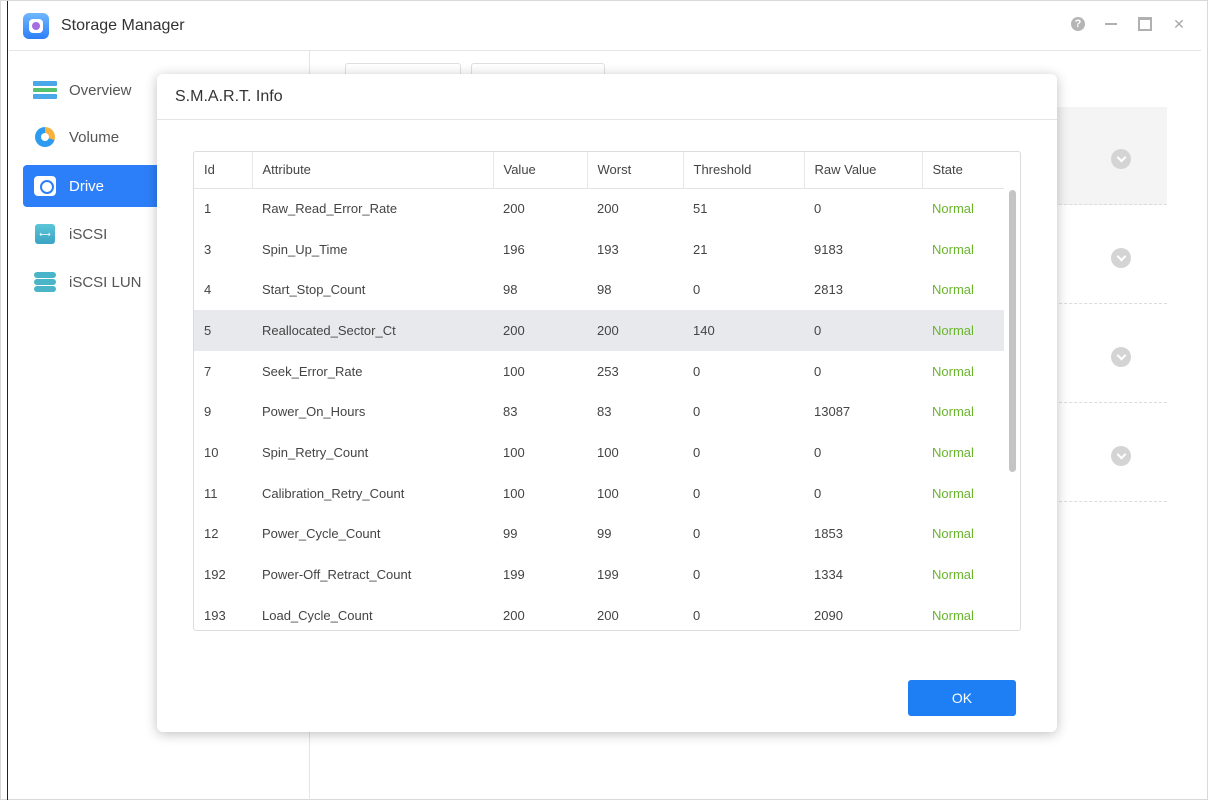 This screenshot has width=1208, height=800. I want to click on help-icon: ?, so click(1078, 24).